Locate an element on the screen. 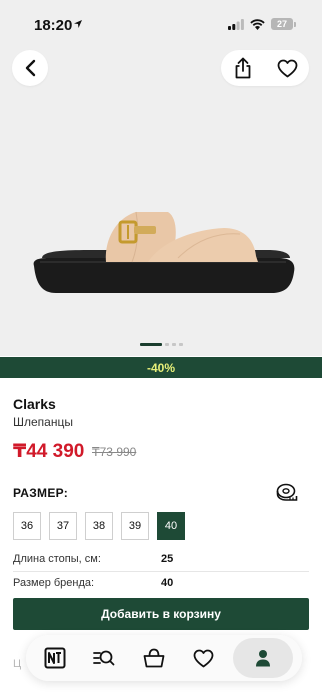  size-option-38: 38 is located at coordinates (99, 526).